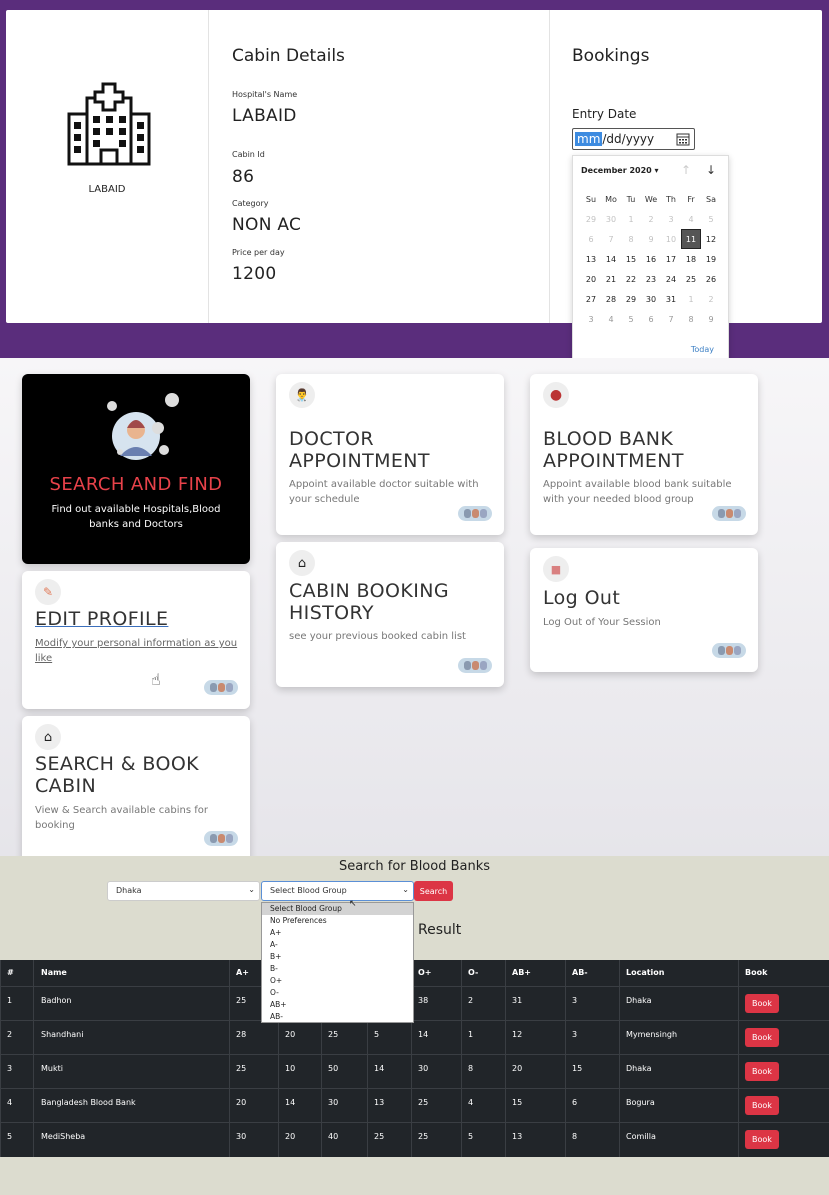 This screenshot has height=1195, width=829. I want to click on logout-icon: ■, so click(556, 569).